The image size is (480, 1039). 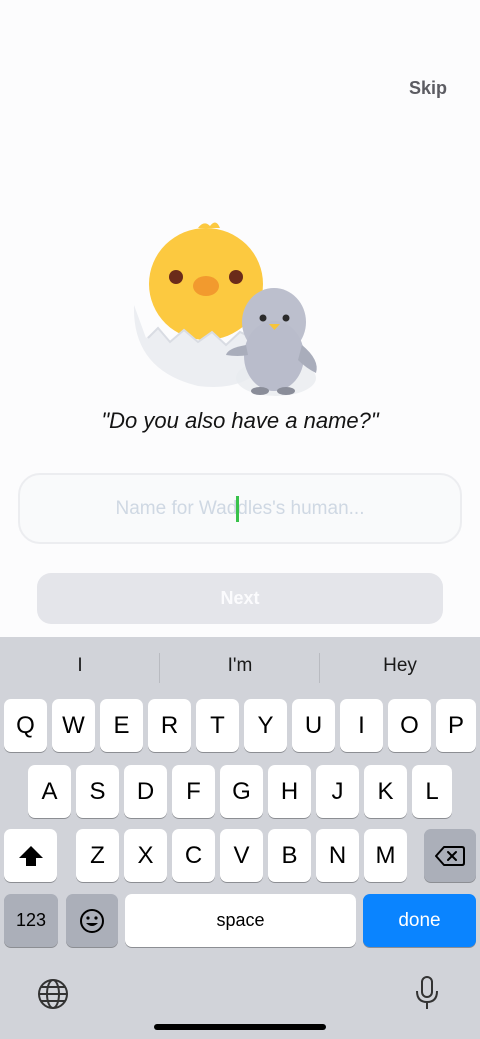 I want to click on key-b: B, so click(x=289, y=855).